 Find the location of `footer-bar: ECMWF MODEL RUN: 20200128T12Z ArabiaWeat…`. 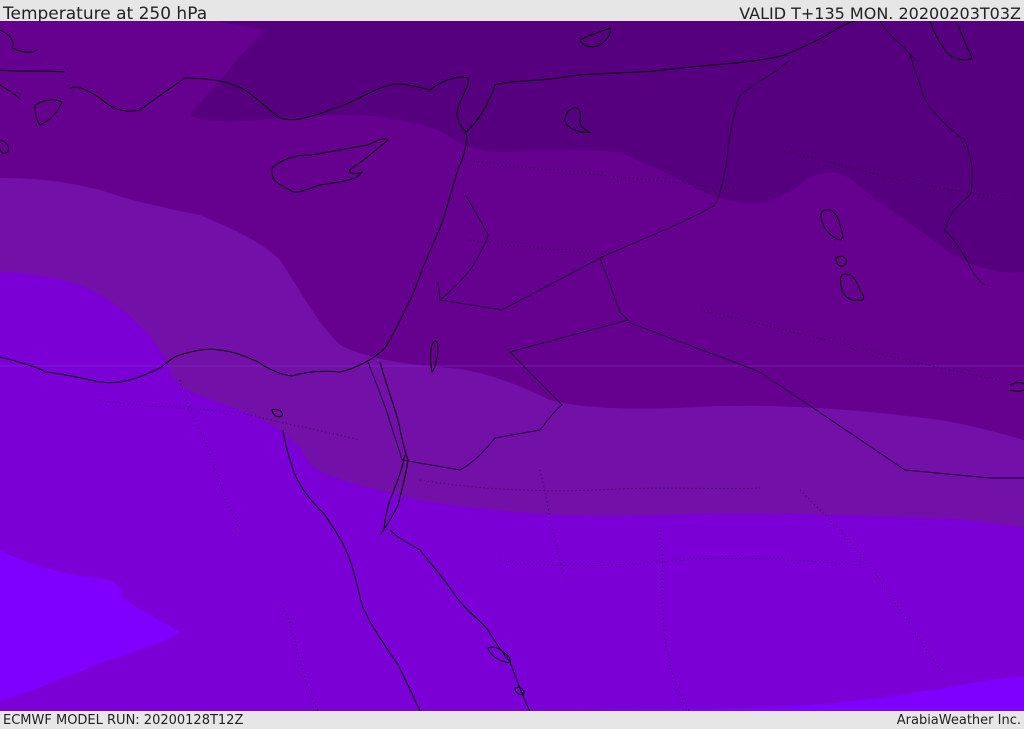

footer-bar: ECMWF MODEL RUN: 20200128T12Z ArabiaWeat… is located at coordinates (512, 720).